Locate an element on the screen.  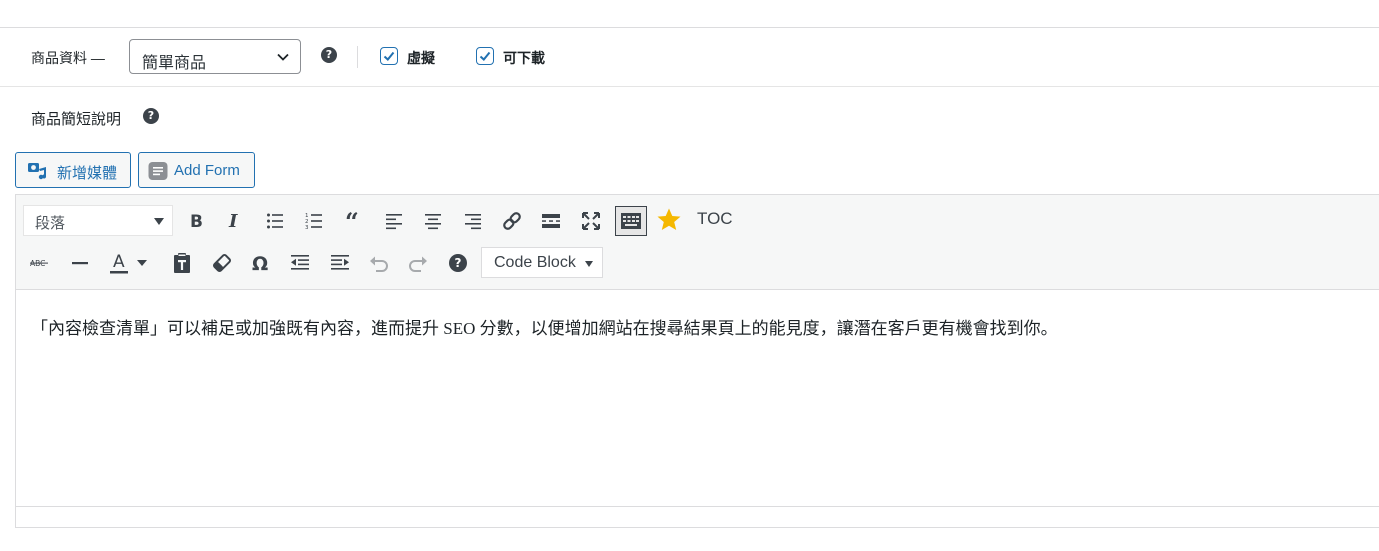
add-form-label: Add Form is located at coordinates (207, 170).